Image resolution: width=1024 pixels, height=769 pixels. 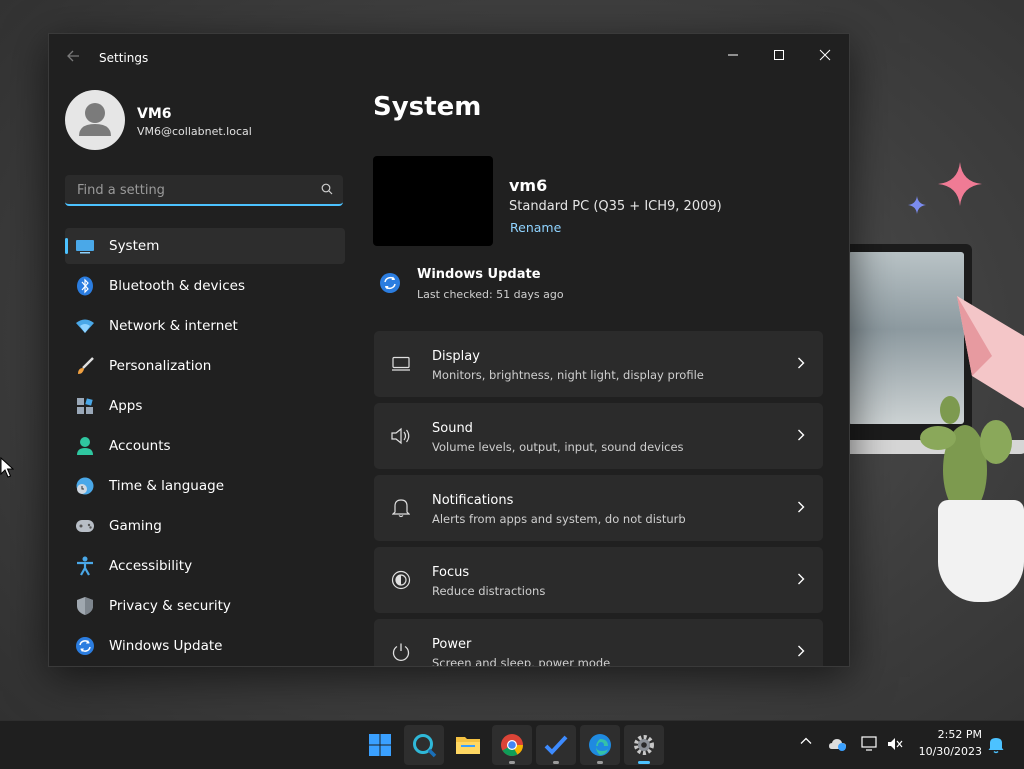 What do you see at coordinates (327, 189) in the screenshot?
I see `search-icon` at bounding box center [327, 189].